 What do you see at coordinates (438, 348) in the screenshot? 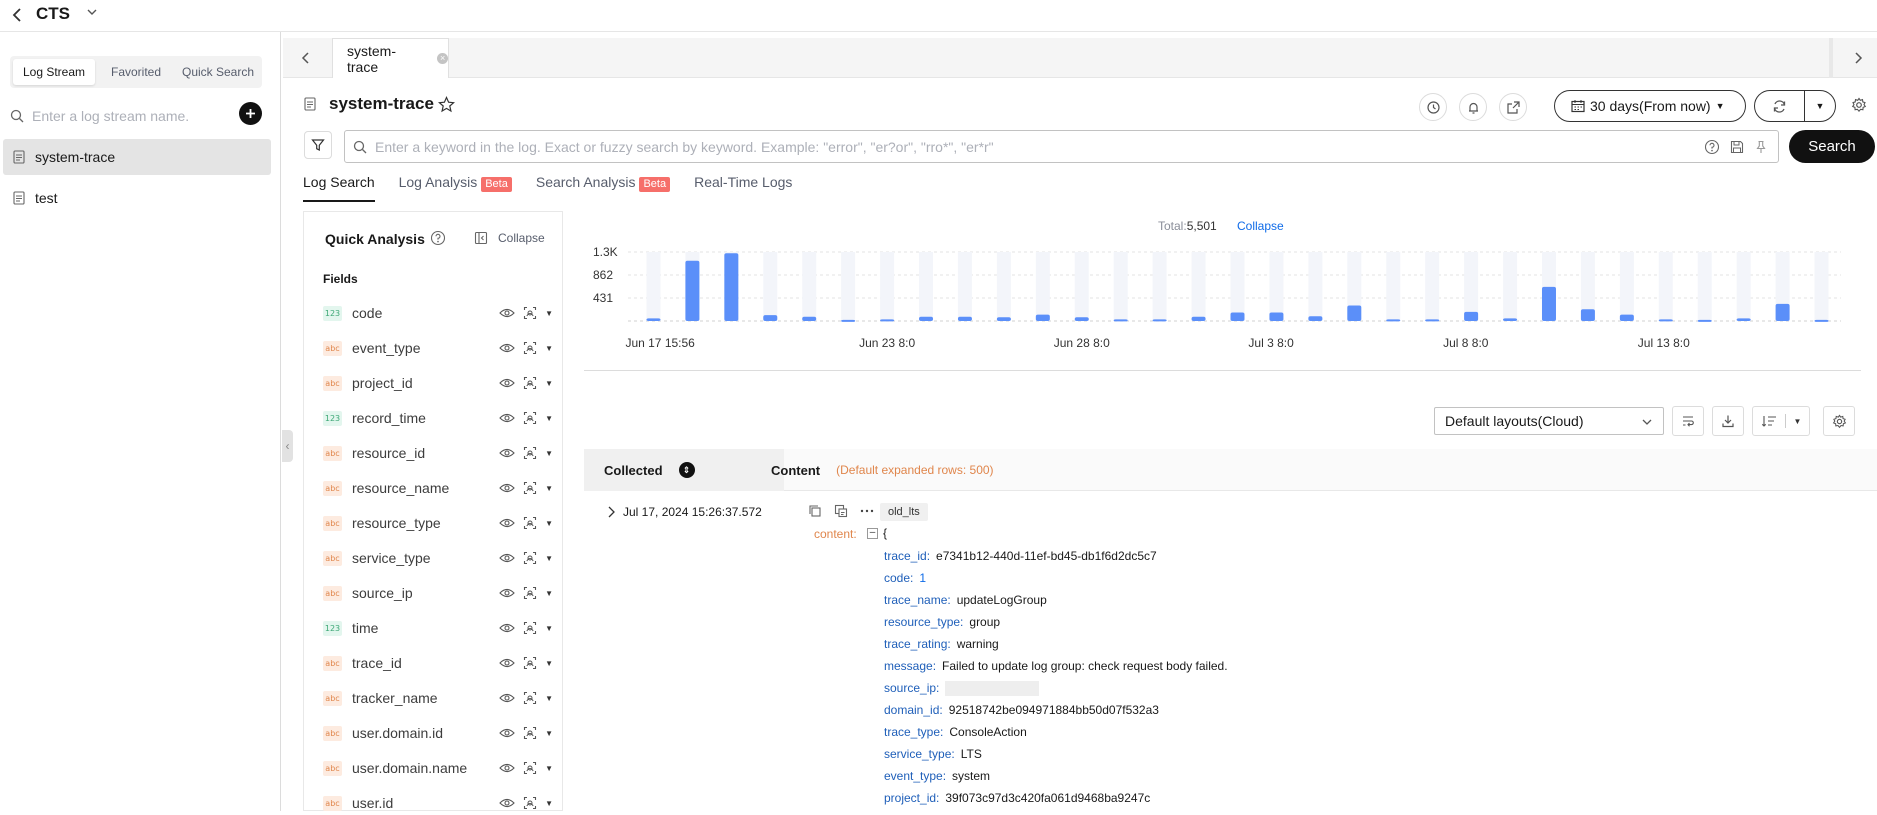
I see `field-row: abc event_type ▼` at bounding box center [438, 348].